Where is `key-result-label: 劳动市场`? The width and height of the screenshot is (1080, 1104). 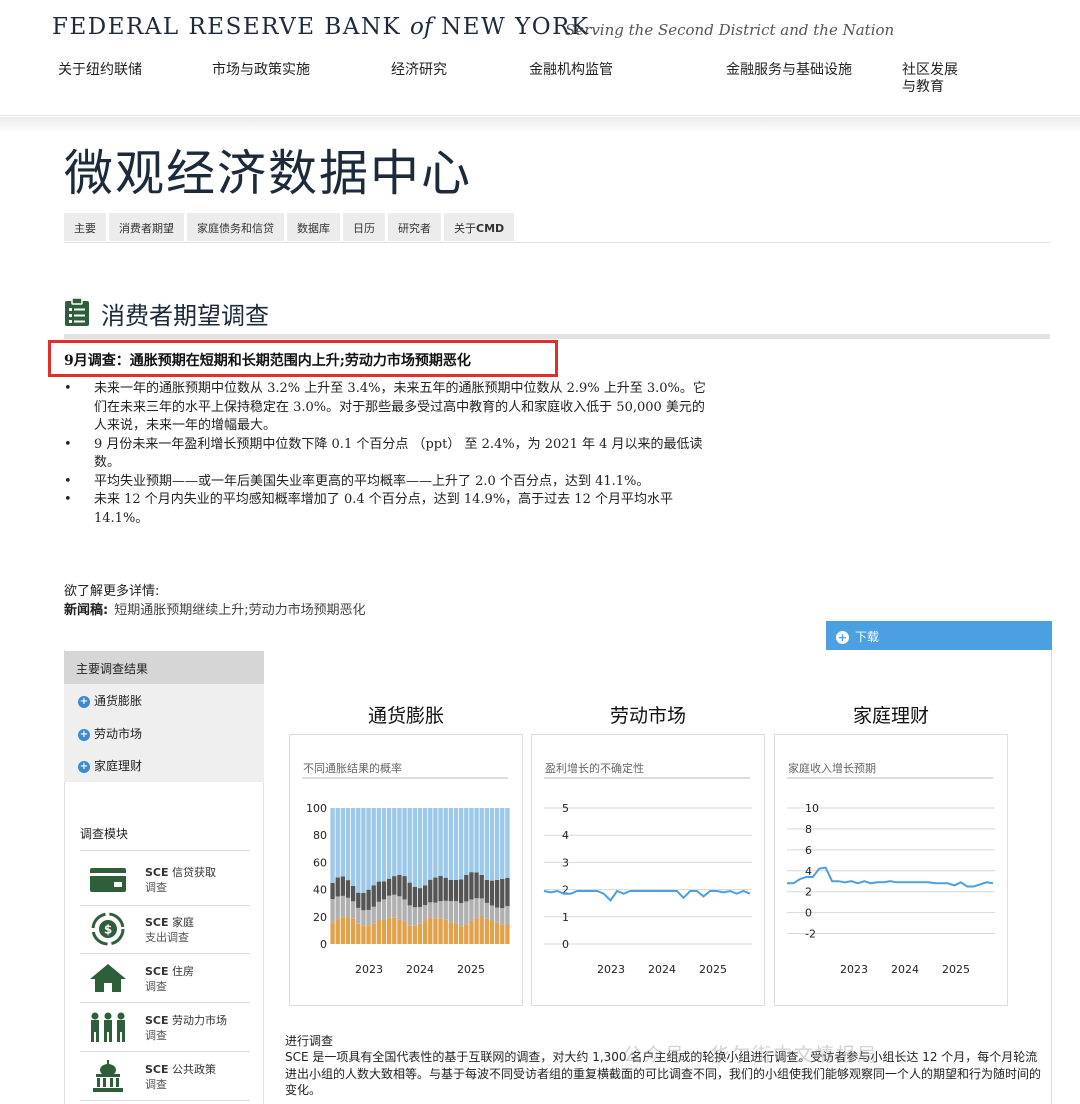 key-result-label: 劳动市场 is located at coordinates (118, 734).